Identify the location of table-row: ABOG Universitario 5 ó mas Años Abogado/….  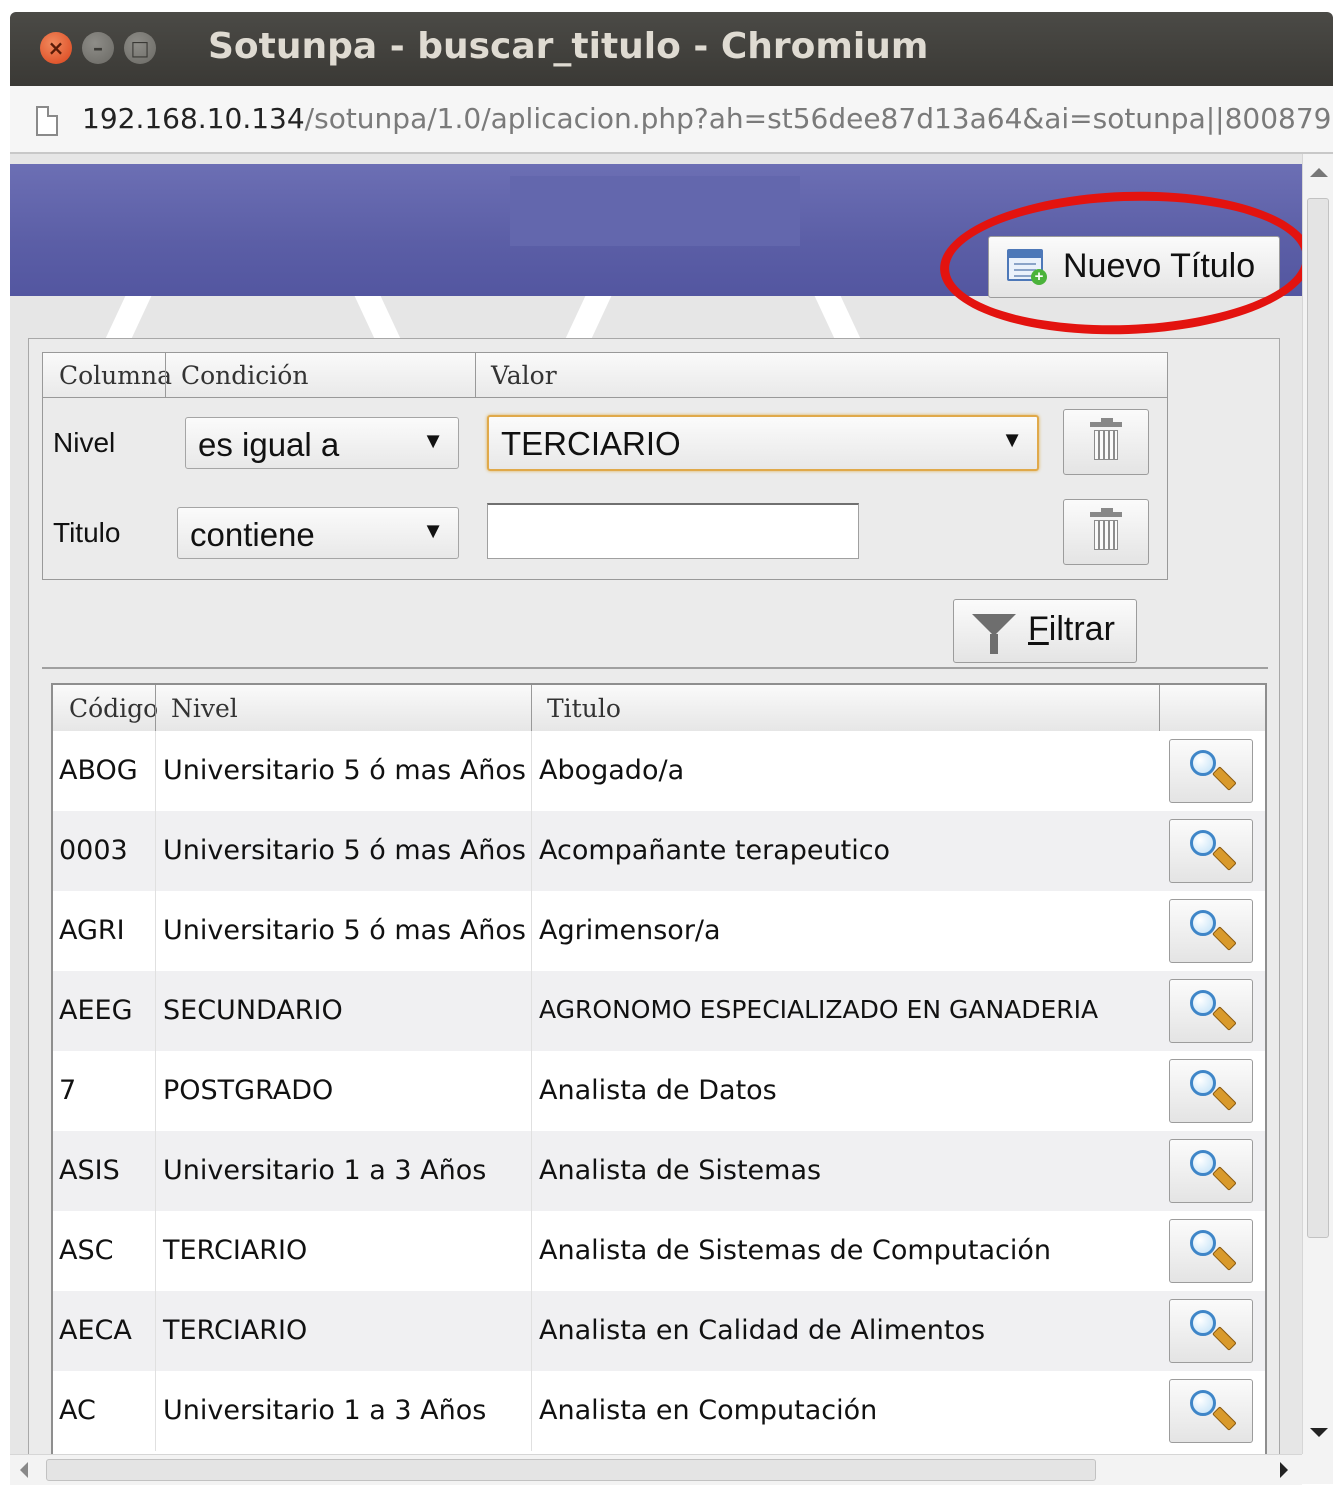
(659, 771).